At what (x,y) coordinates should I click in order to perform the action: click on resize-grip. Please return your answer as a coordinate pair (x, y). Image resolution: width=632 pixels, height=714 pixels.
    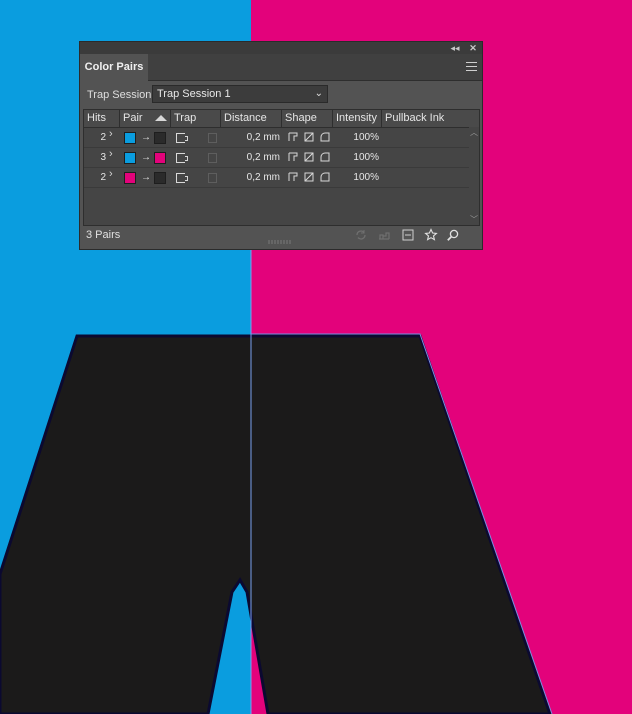
    Looking at the image, I should click on (280, 242).